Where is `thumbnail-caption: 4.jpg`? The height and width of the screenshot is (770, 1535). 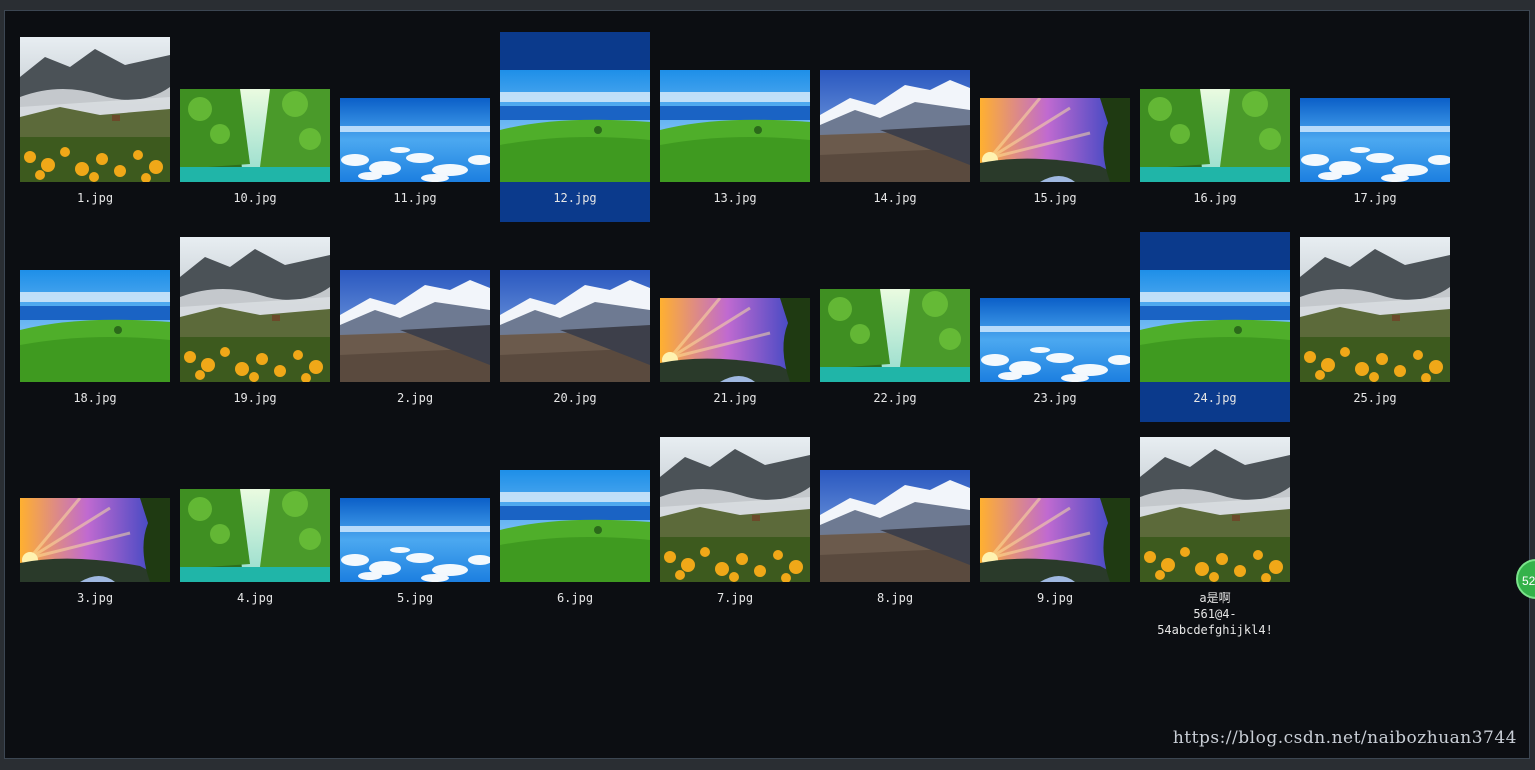 thumbnail-caption: 4.jpg is located at coordinates (255, 598).